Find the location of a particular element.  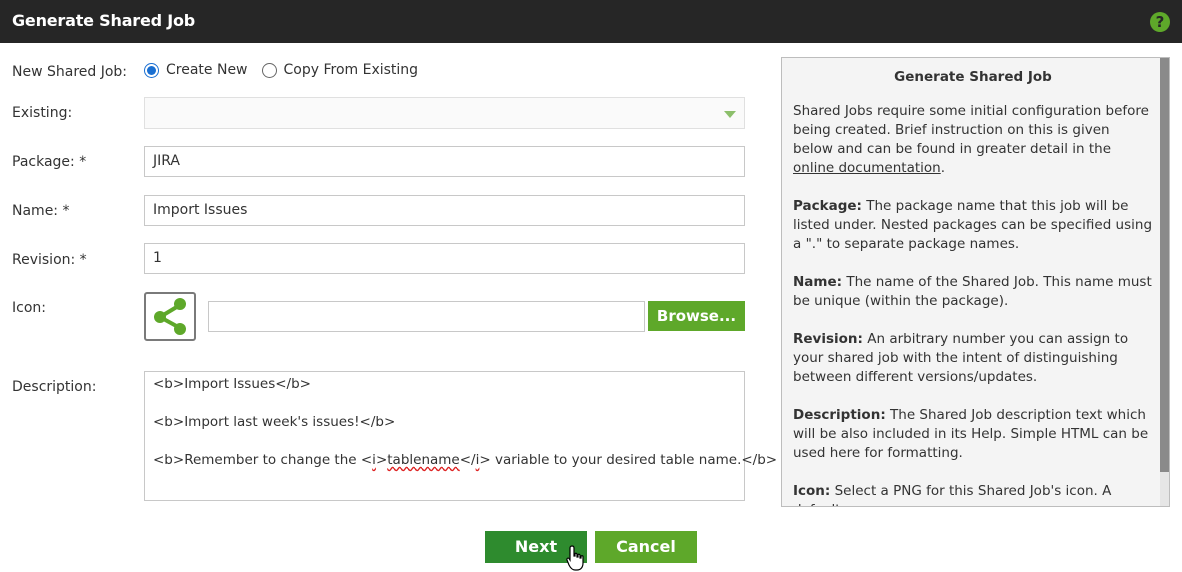

create-new-radio is located at coordinates (151, 70).